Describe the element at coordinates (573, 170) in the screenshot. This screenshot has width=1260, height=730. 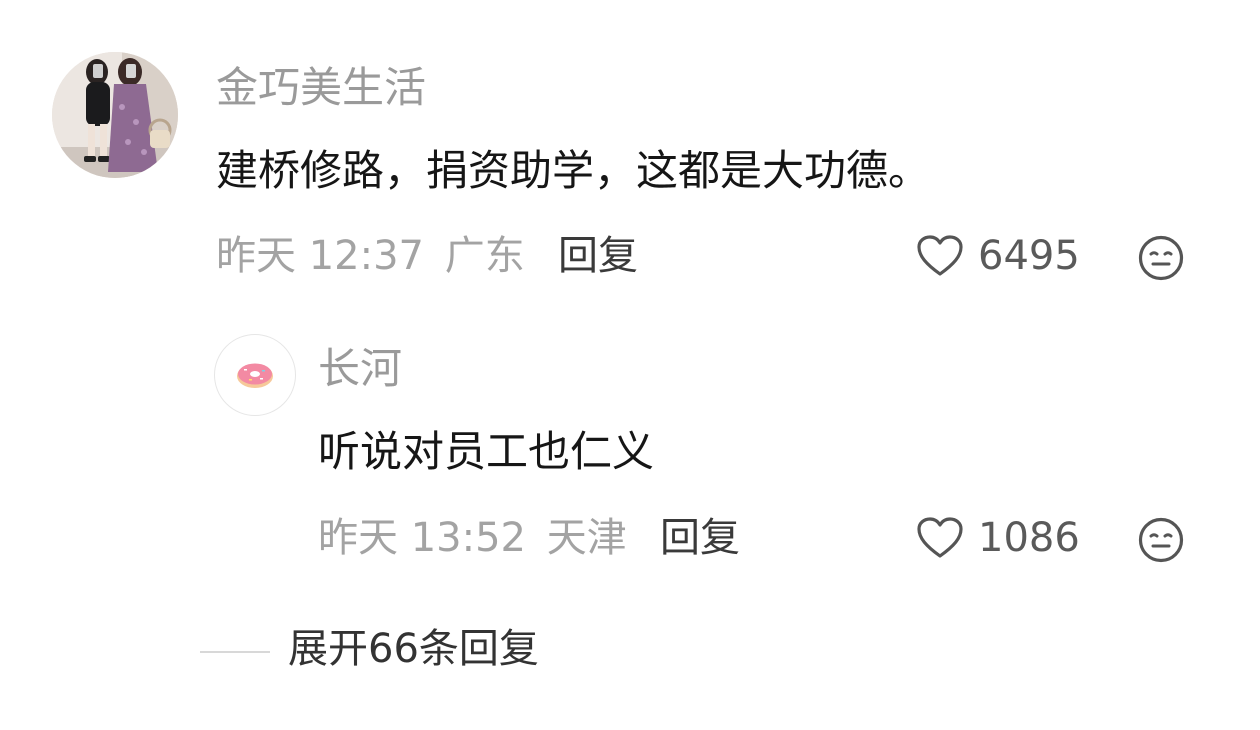
I see `comment-text: 建桥修路，捐资助学，这都是大功德。` at that location.